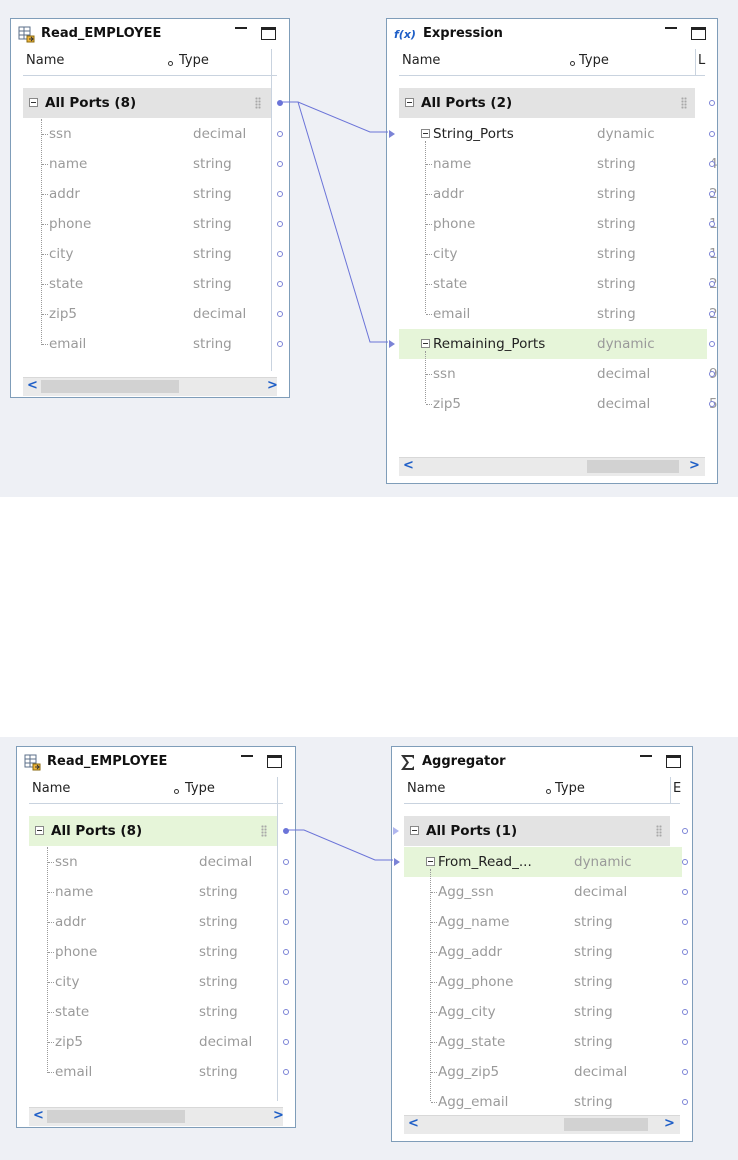 This screenshot has width=738, height=1160. What do you see at coordinates (537, 1072) in the screenshot?
I see `field-row: Agg_zip5 decimal` at bounding box center [537, 1072].